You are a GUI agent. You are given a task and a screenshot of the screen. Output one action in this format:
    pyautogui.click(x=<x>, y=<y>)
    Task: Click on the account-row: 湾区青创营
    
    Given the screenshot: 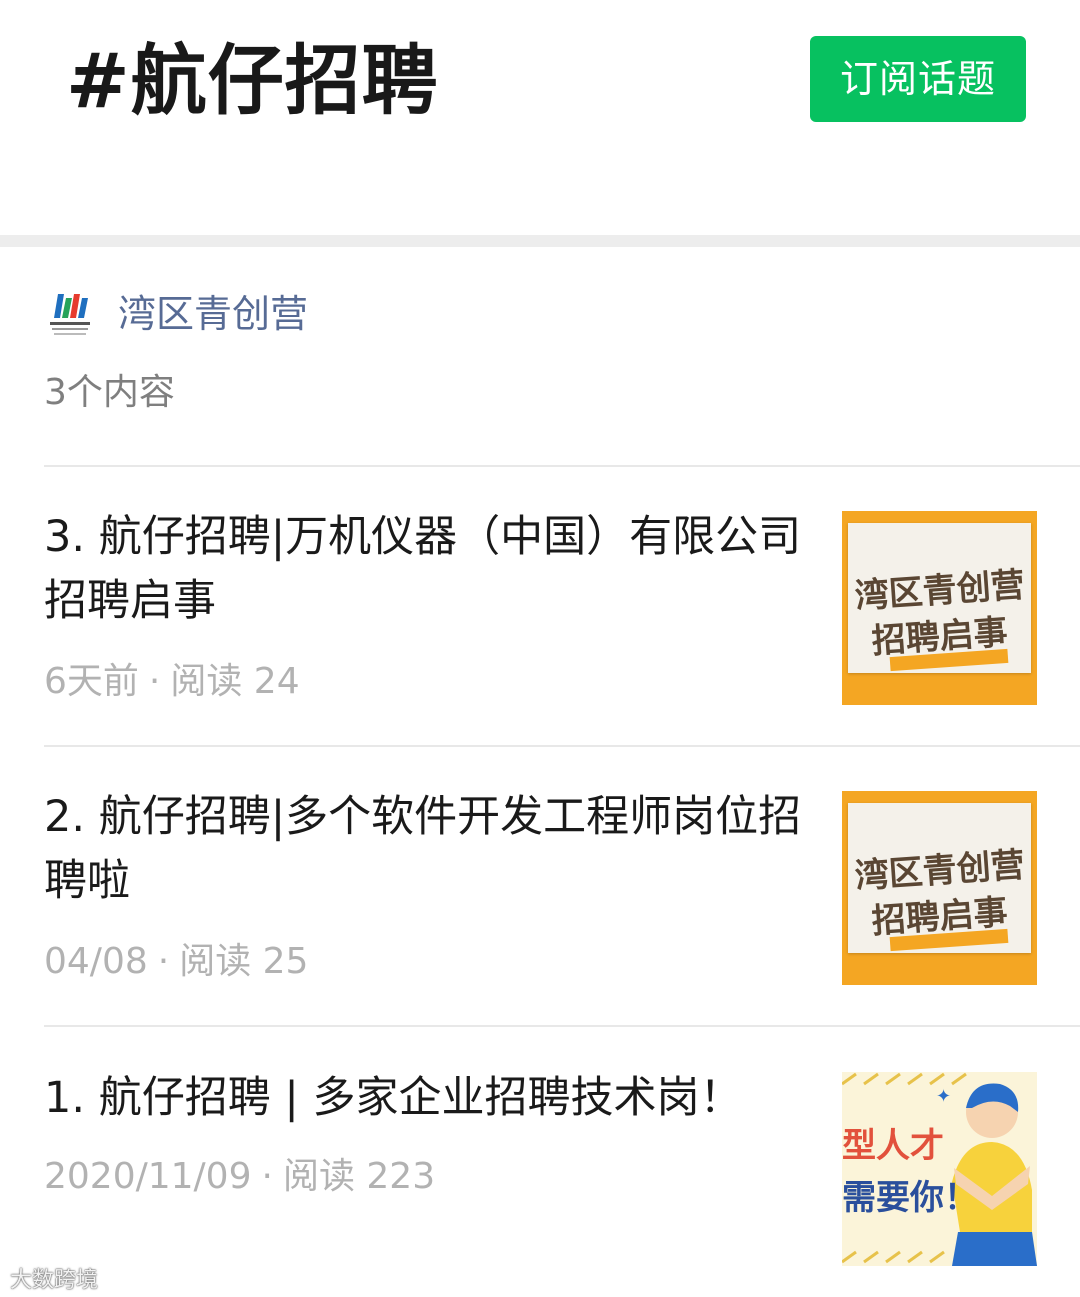 What is the action you would take?
    pyautogui.click(x=176, y=314)
    